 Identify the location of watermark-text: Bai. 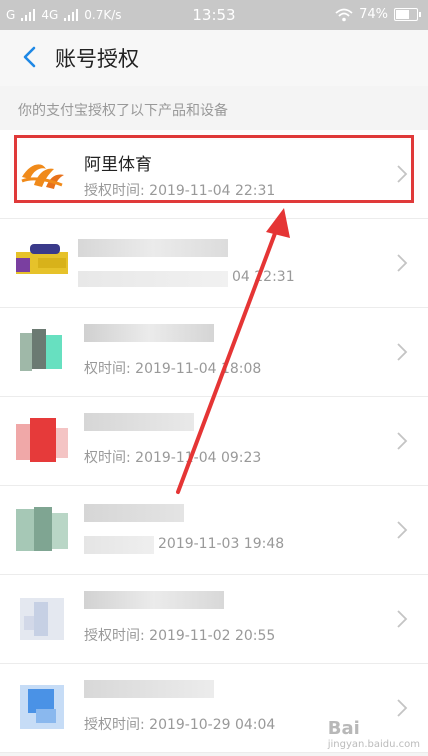
(343, 728).